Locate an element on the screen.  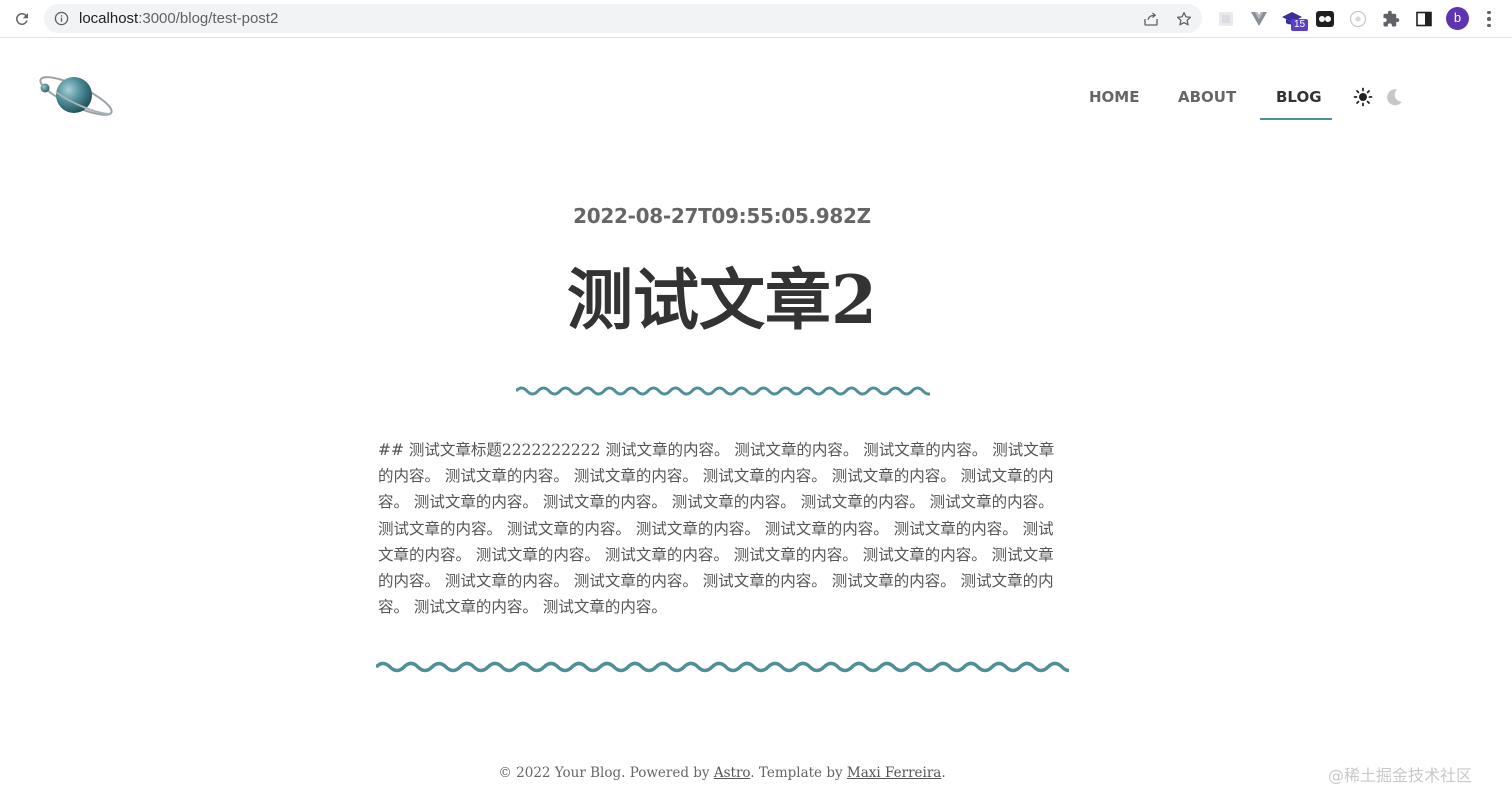
post-title: 测试文章2 is located at coordinates (722, 300).